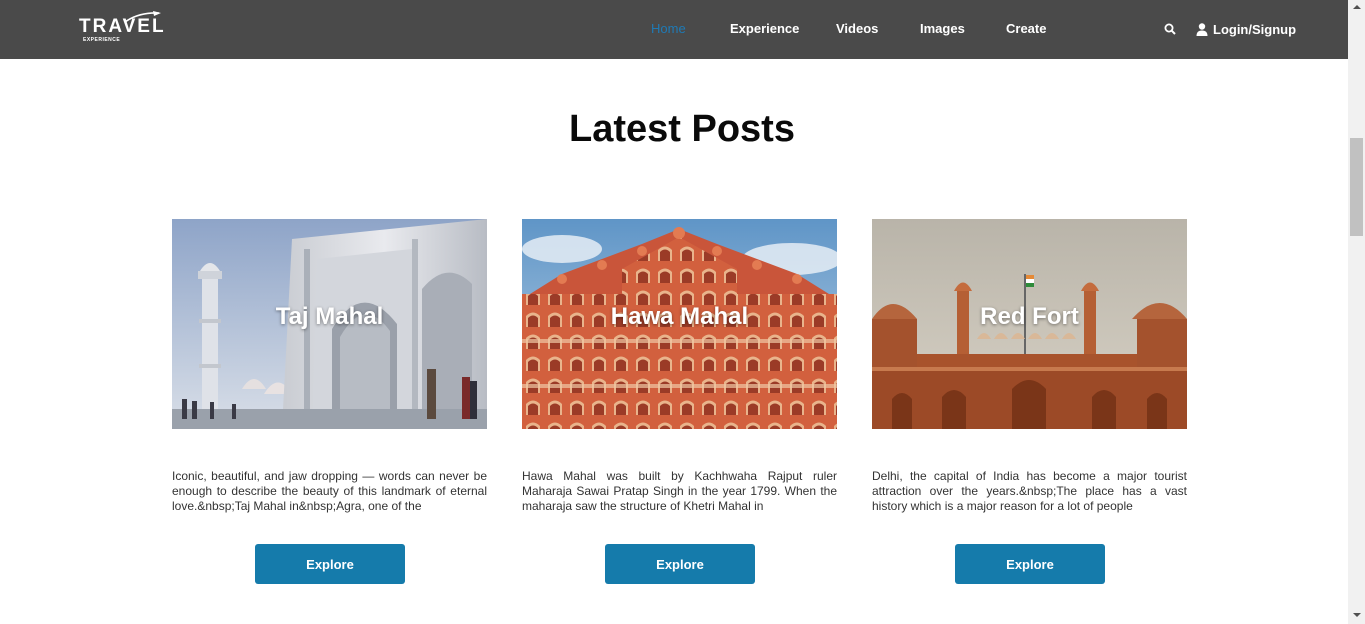 Image resolution: width=1365 pixels, height=624 pixels. Describe the element at coordinates (1255, 29) in the screenshot. I see `login-label: Login/Signup` at that location.